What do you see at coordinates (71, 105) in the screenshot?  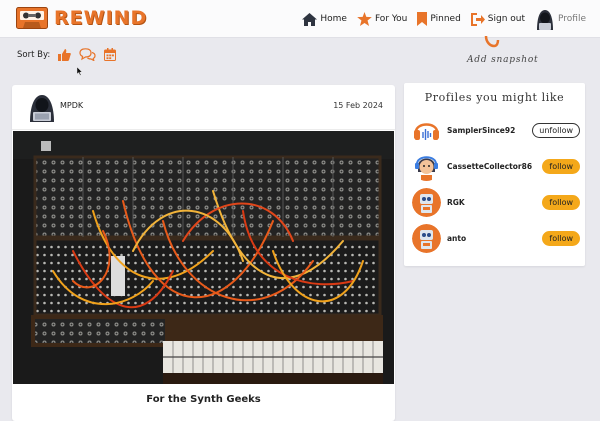 I see `post-author-name: MPDK` at bounding box center [71, 105].